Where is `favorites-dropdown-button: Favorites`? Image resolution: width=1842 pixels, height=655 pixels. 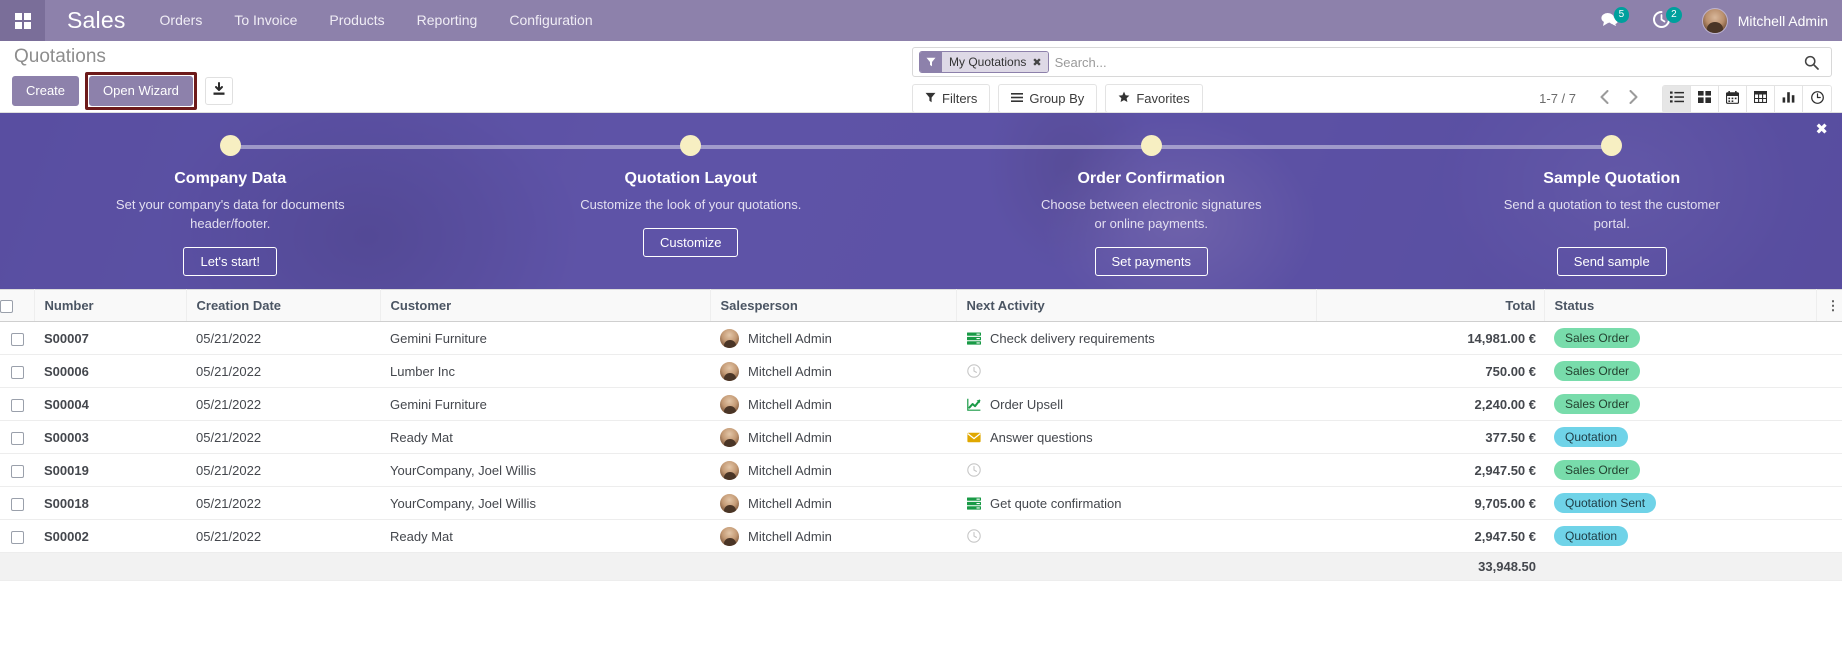 favorites-dropdown-button: Favorites is located at coordinates (1154, 98).